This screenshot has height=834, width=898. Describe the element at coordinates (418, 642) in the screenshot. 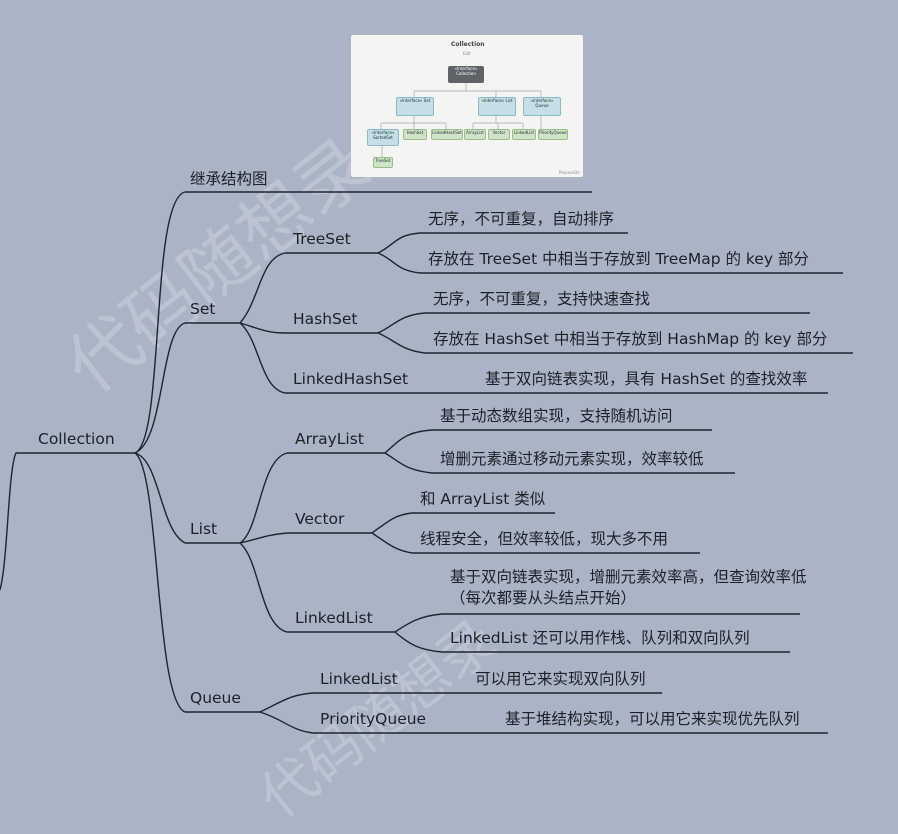

I see `connector-linkedlist-note2` at that location.